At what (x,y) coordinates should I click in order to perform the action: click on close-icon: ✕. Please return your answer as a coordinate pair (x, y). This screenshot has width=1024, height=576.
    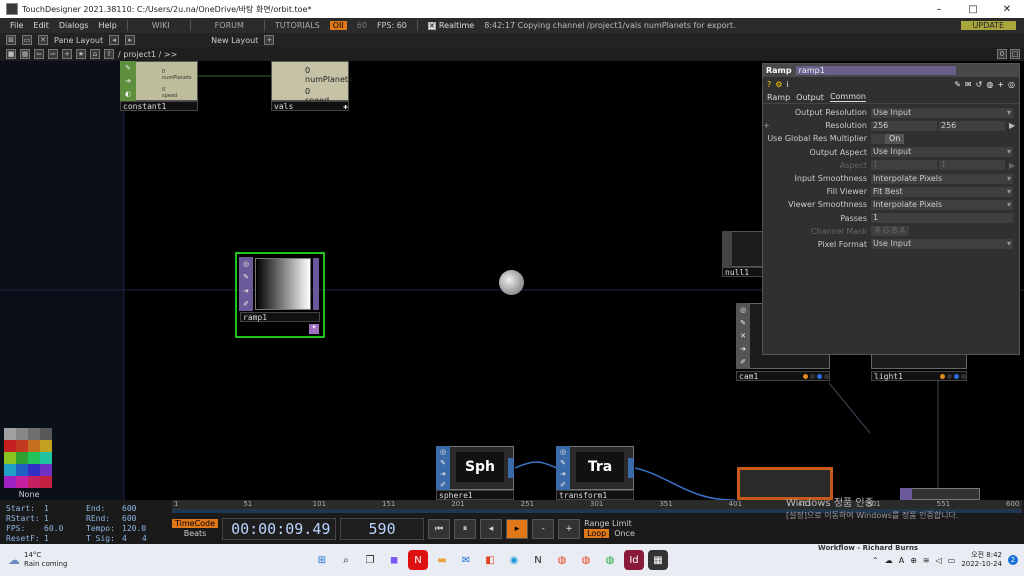
    Looking at the image, I should click on (743, 336).